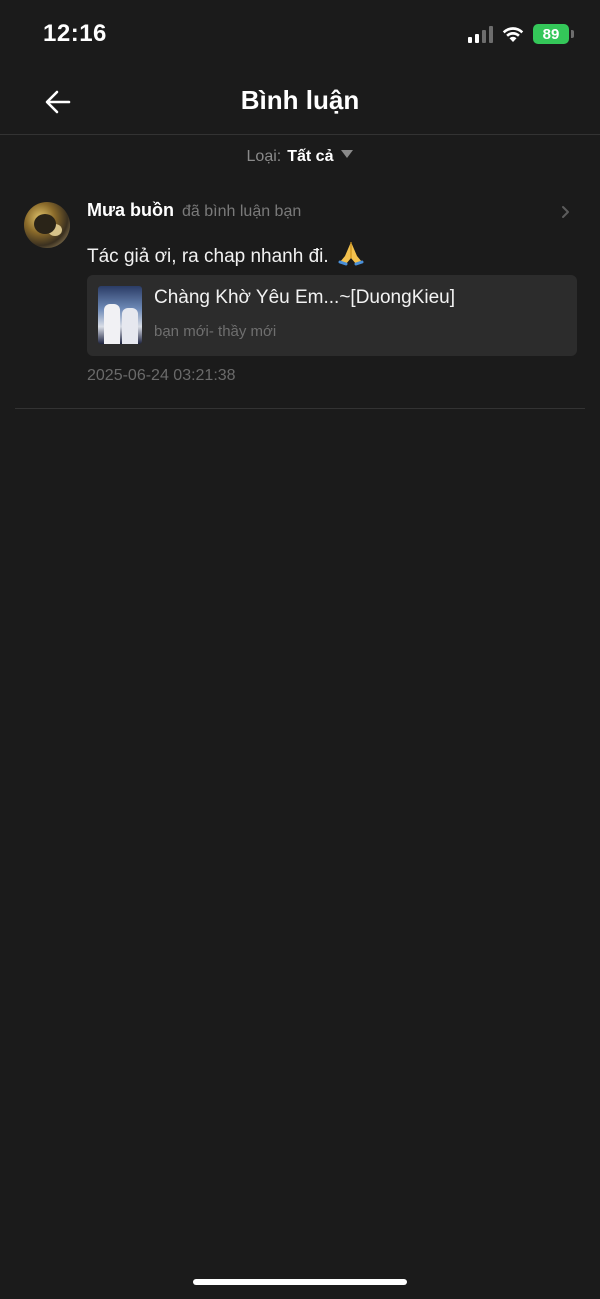 The image size is (600, 1299). I want to click on type-filter: Loại: Tất cả, so click(300, 157).